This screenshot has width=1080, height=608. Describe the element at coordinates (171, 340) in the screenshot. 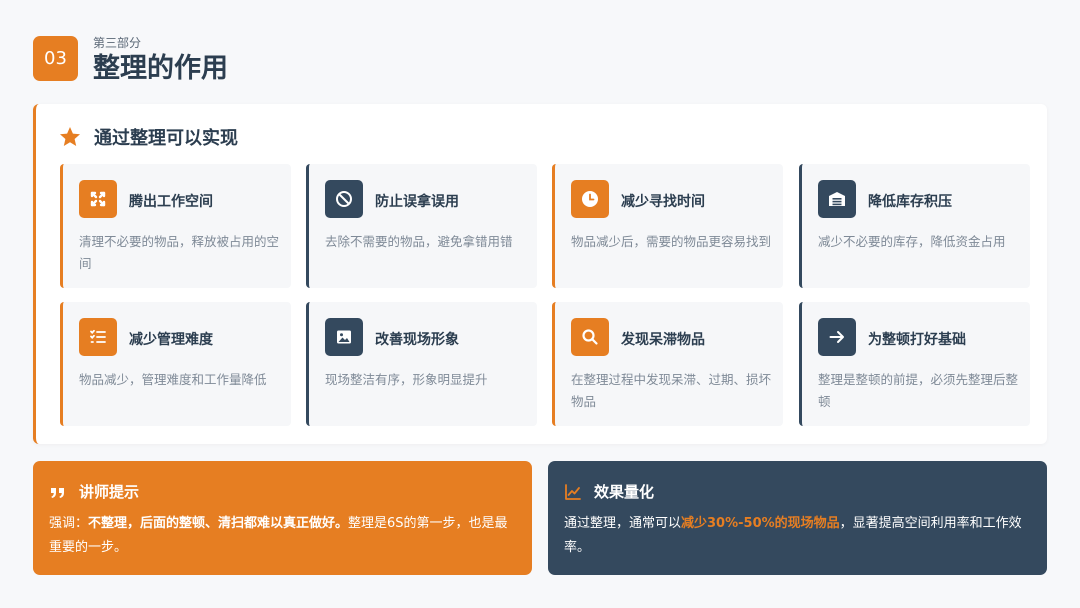

I see `benefit-title: 减少管理难度` at that location.